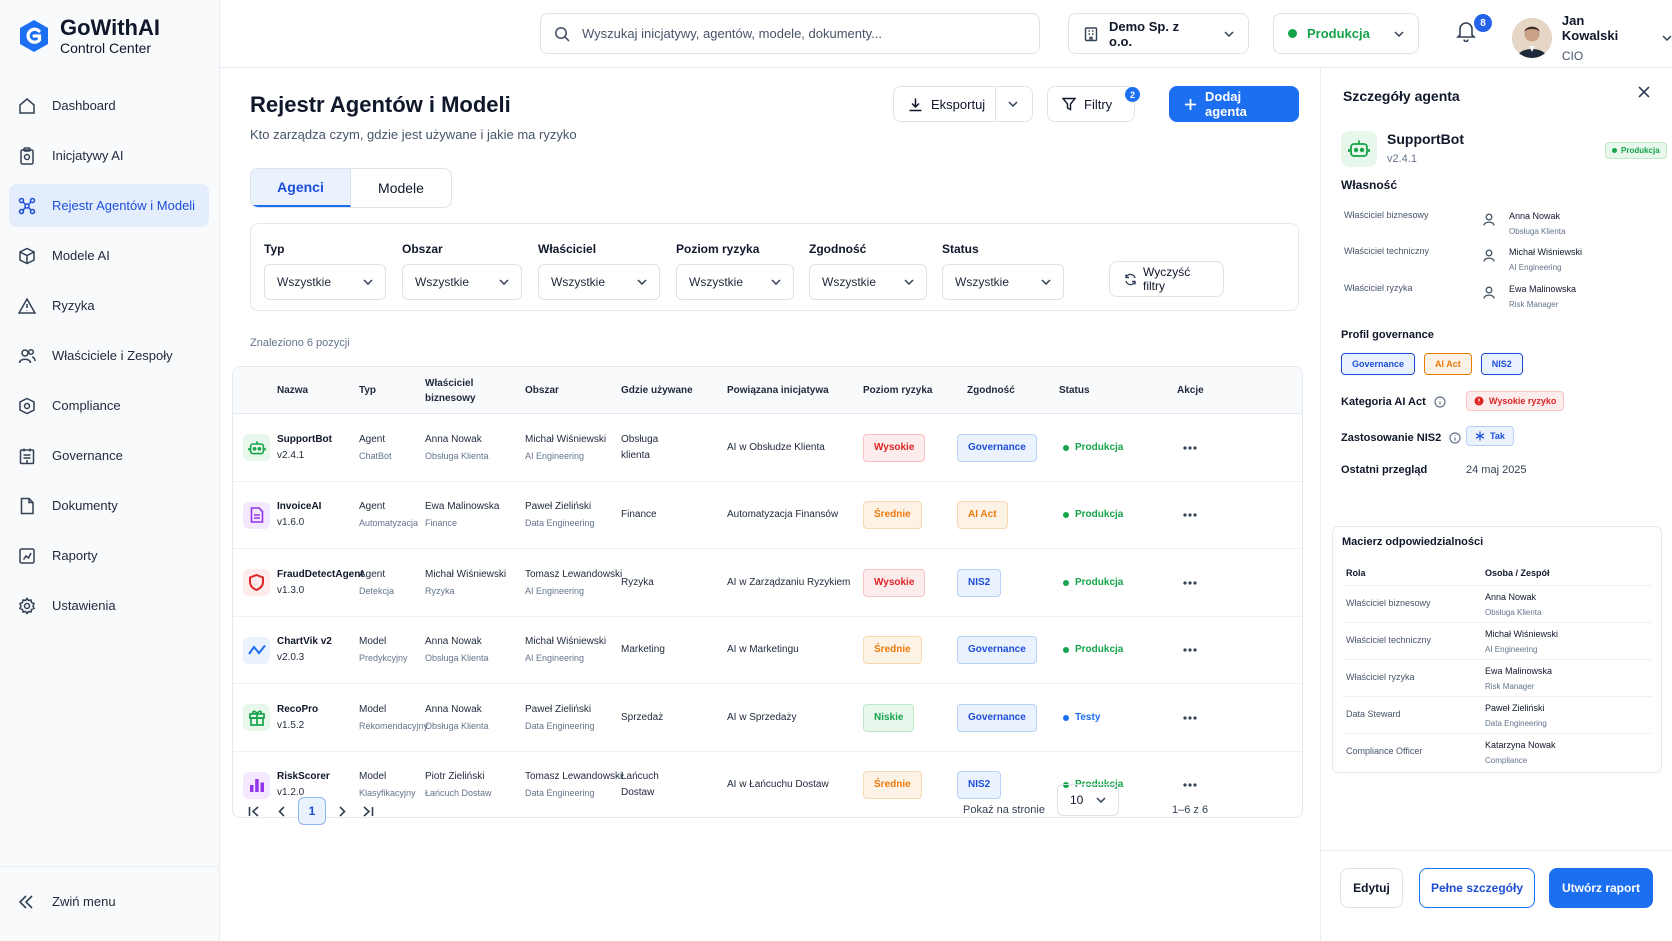 This screenshot has height=941, width=1672. I want to click on close-icon, so click(1644, 92).